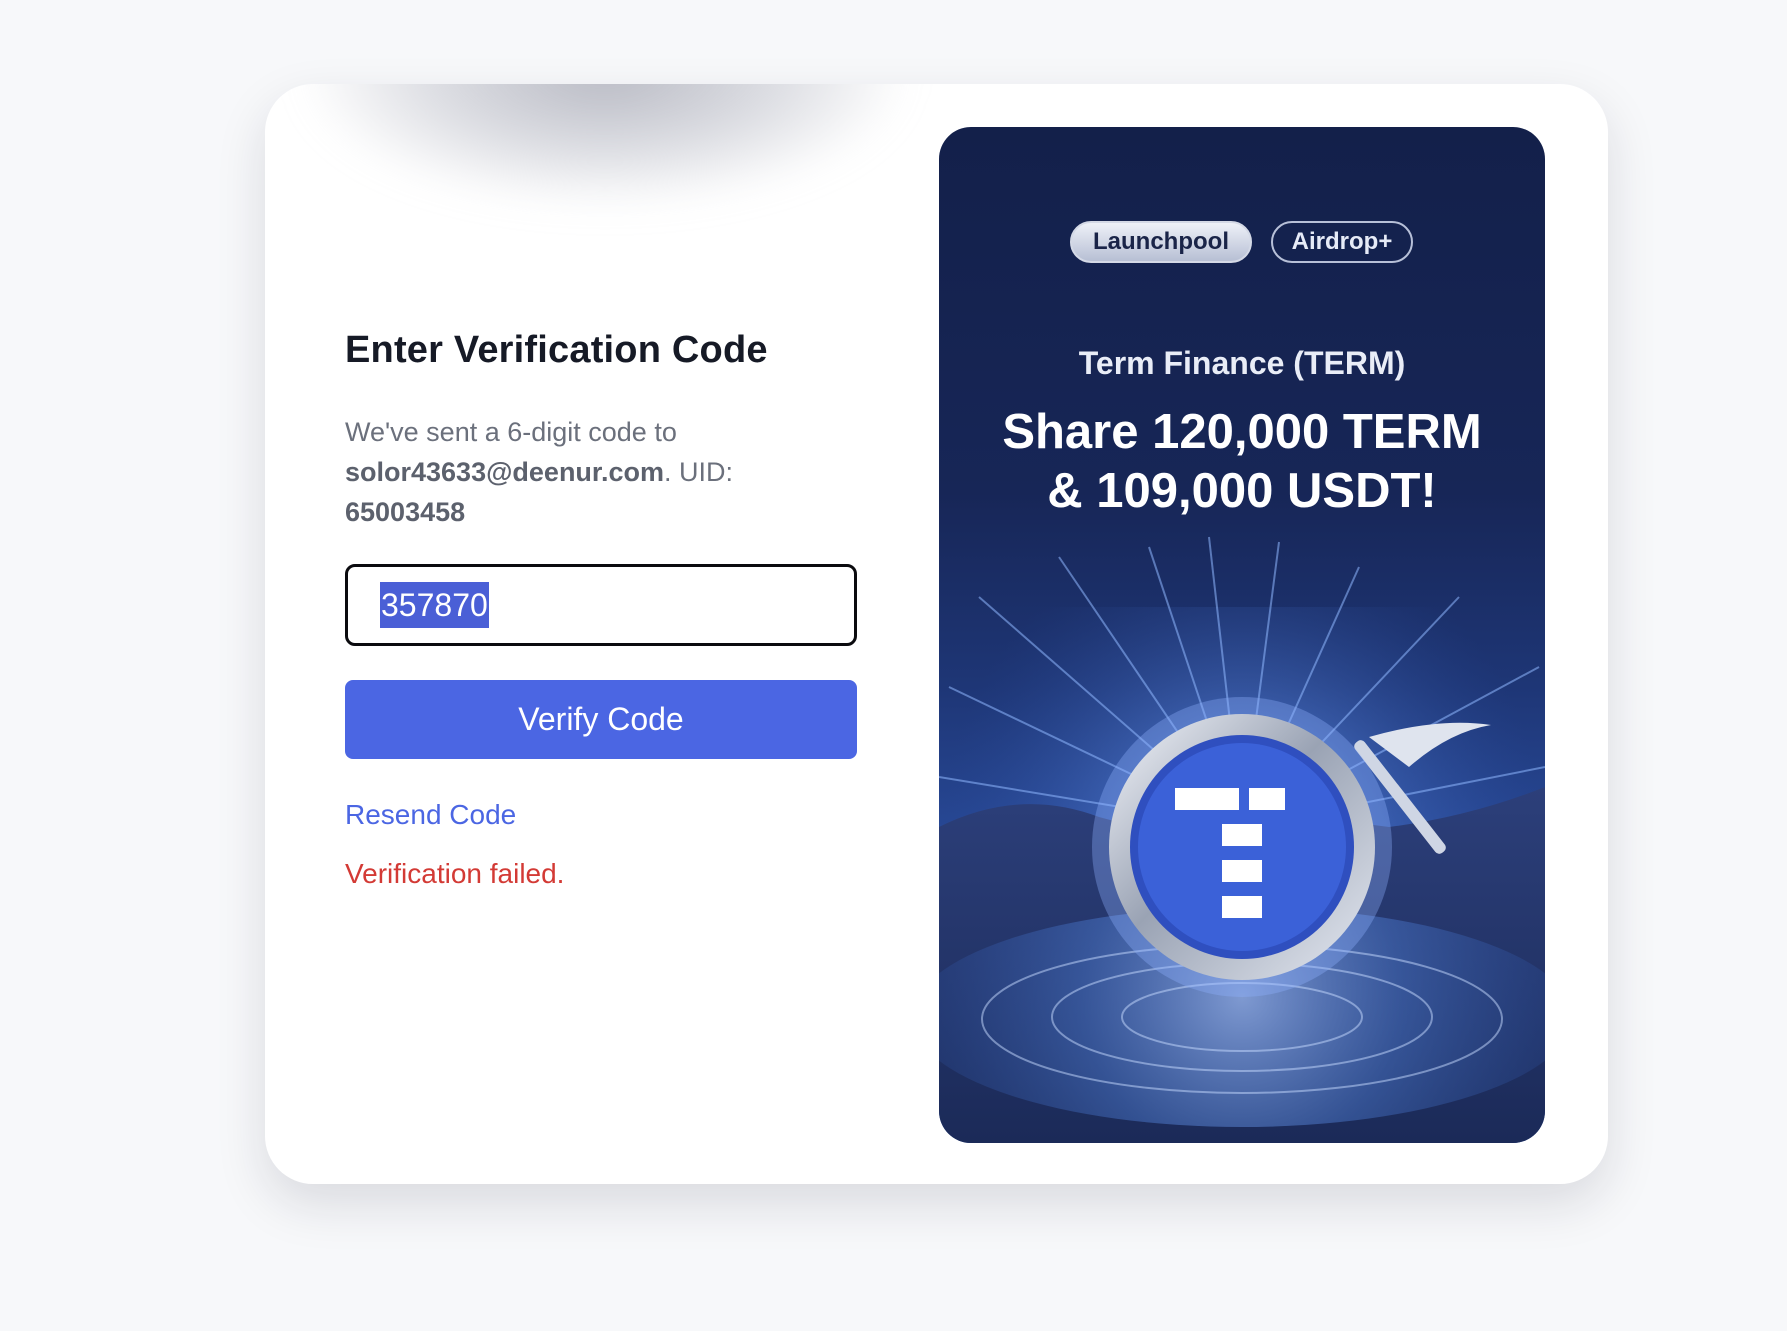 This screenshot has width=1787, height=1331. Describe the element at coordinates (511, 432) in the screenshot. I see `description-prefix: We've sent a 6-digit code to` at that location.